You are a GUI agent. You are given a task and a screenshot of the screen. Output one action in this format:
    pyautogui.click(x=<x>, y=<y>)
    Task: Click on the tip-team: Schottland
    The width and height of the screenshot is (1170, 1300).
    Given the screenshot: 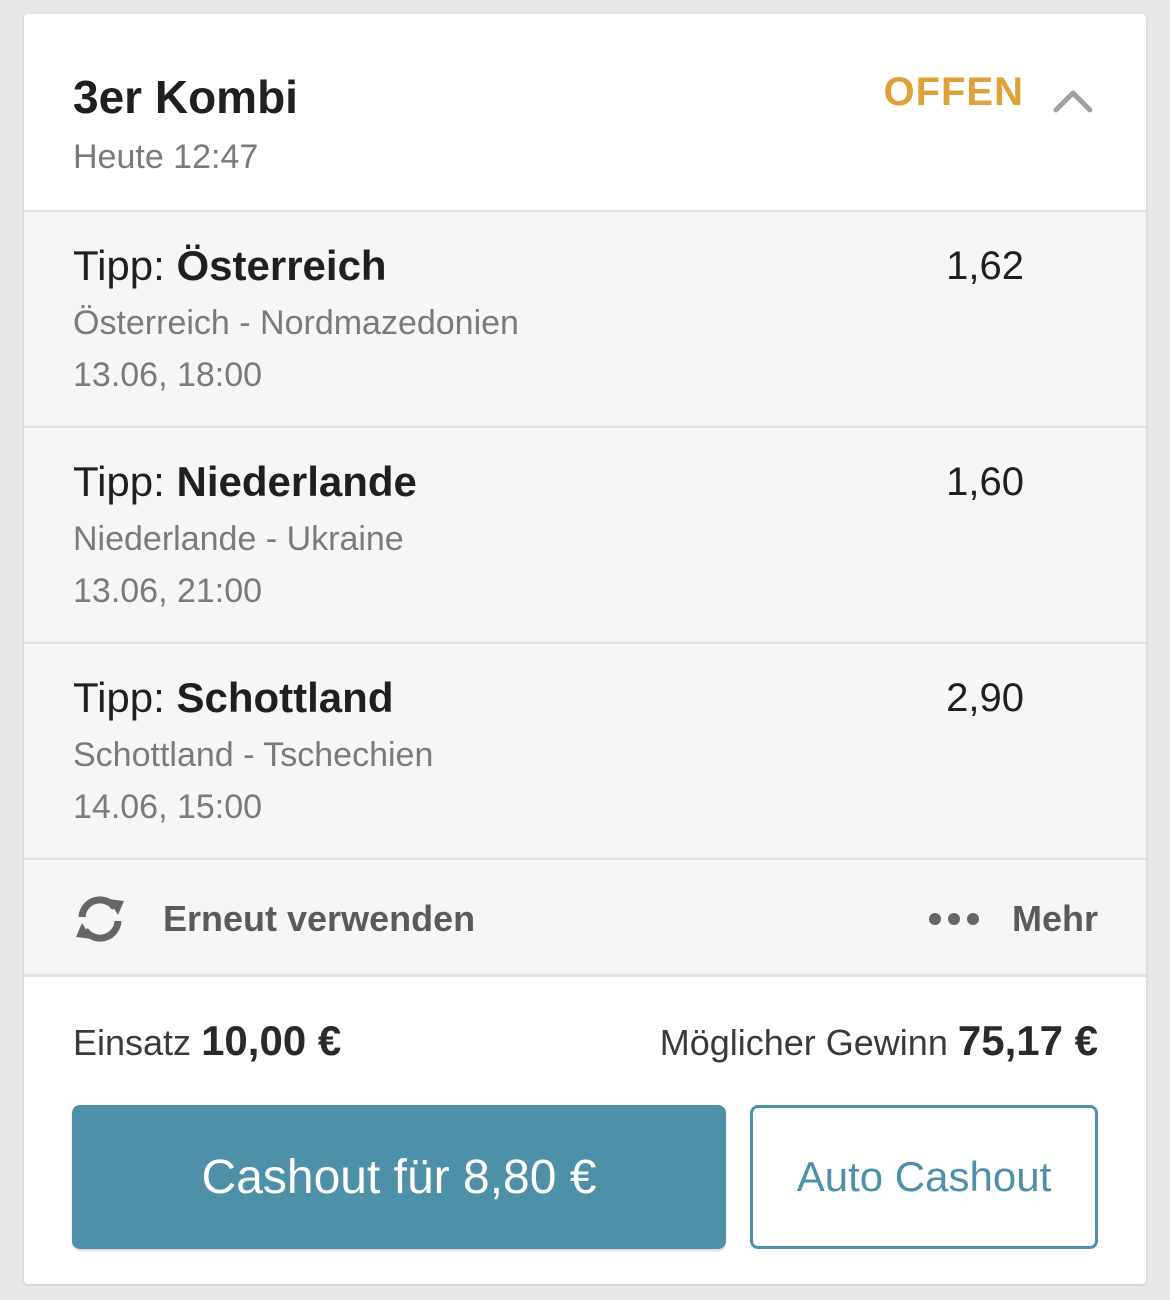 What is the action you would take?
    pyautogui.click(x=285, y=697)
    